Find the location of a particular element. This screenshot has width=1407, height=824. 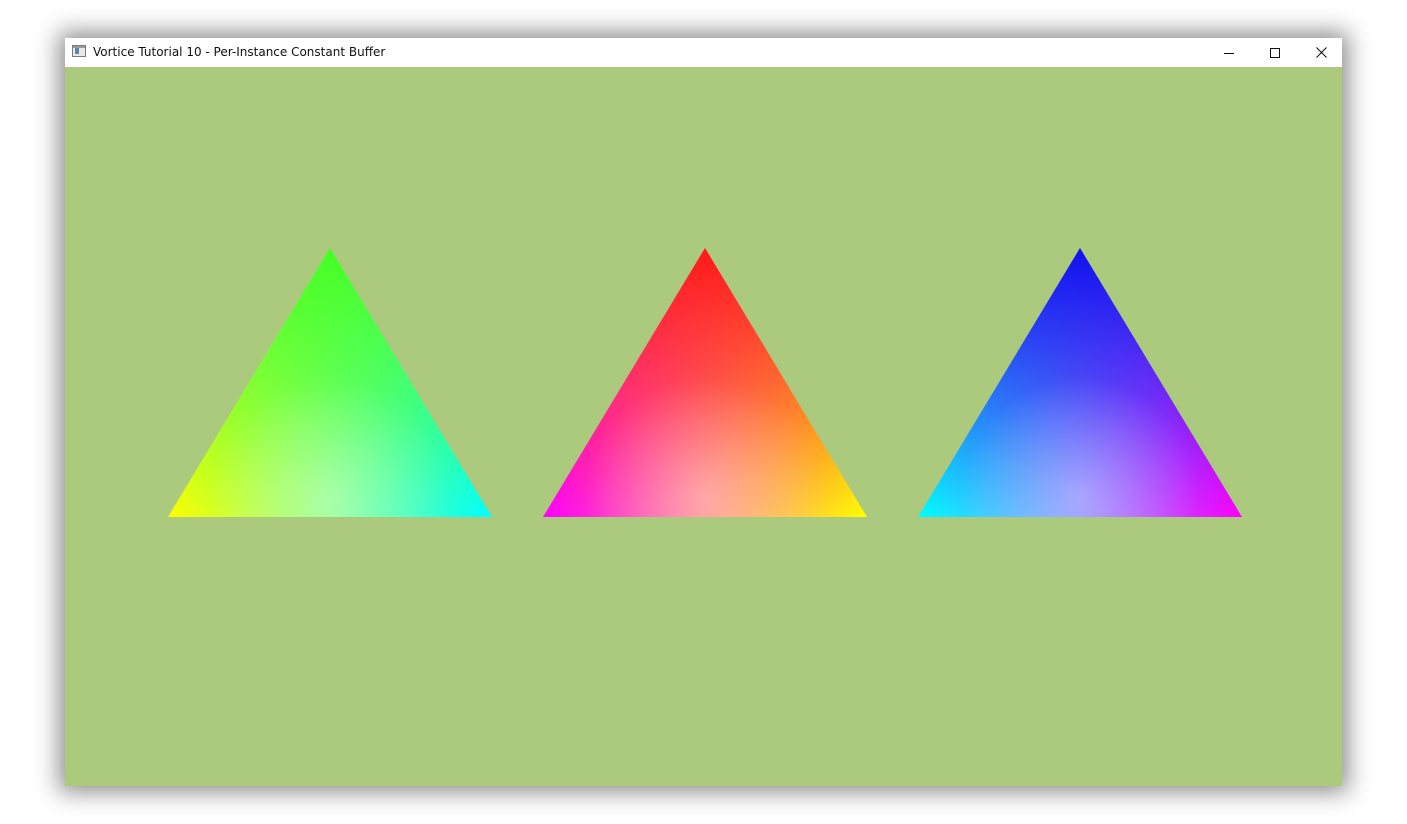

minimize-icon is located at coordinates (1229, 53).